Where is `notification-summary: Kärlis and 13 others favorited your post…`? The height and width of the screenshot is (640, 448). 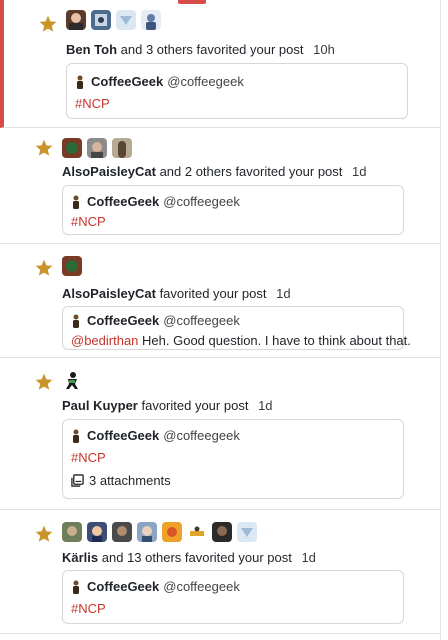 notification-summary: Kärlis and 13 others favorited your post… is located at coordinates (189, 557).